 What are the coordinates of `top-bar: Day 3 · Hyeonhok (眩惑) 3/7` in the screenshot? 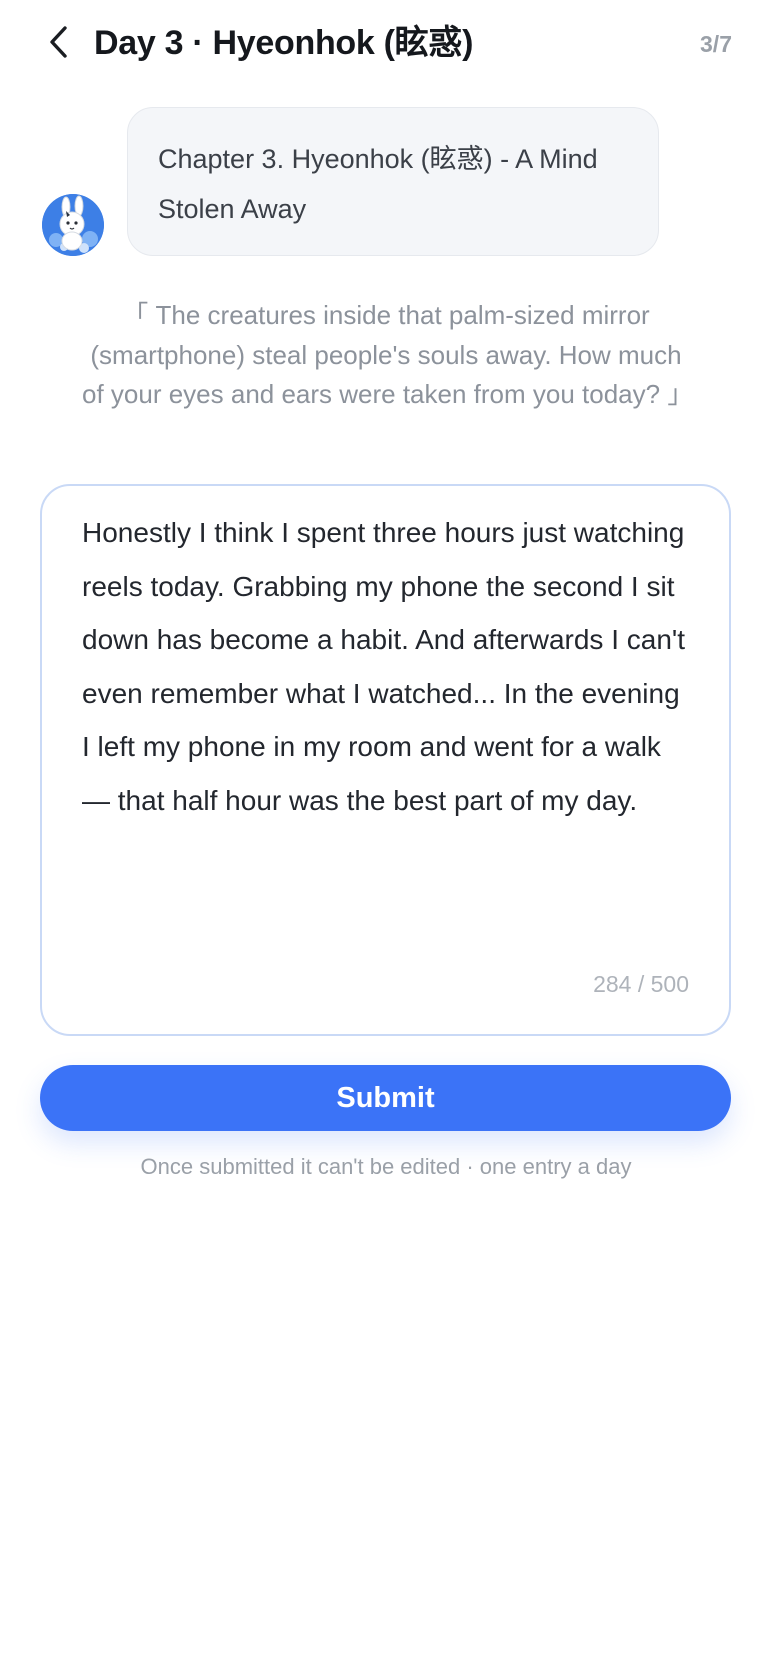 It's located at (386, 45).